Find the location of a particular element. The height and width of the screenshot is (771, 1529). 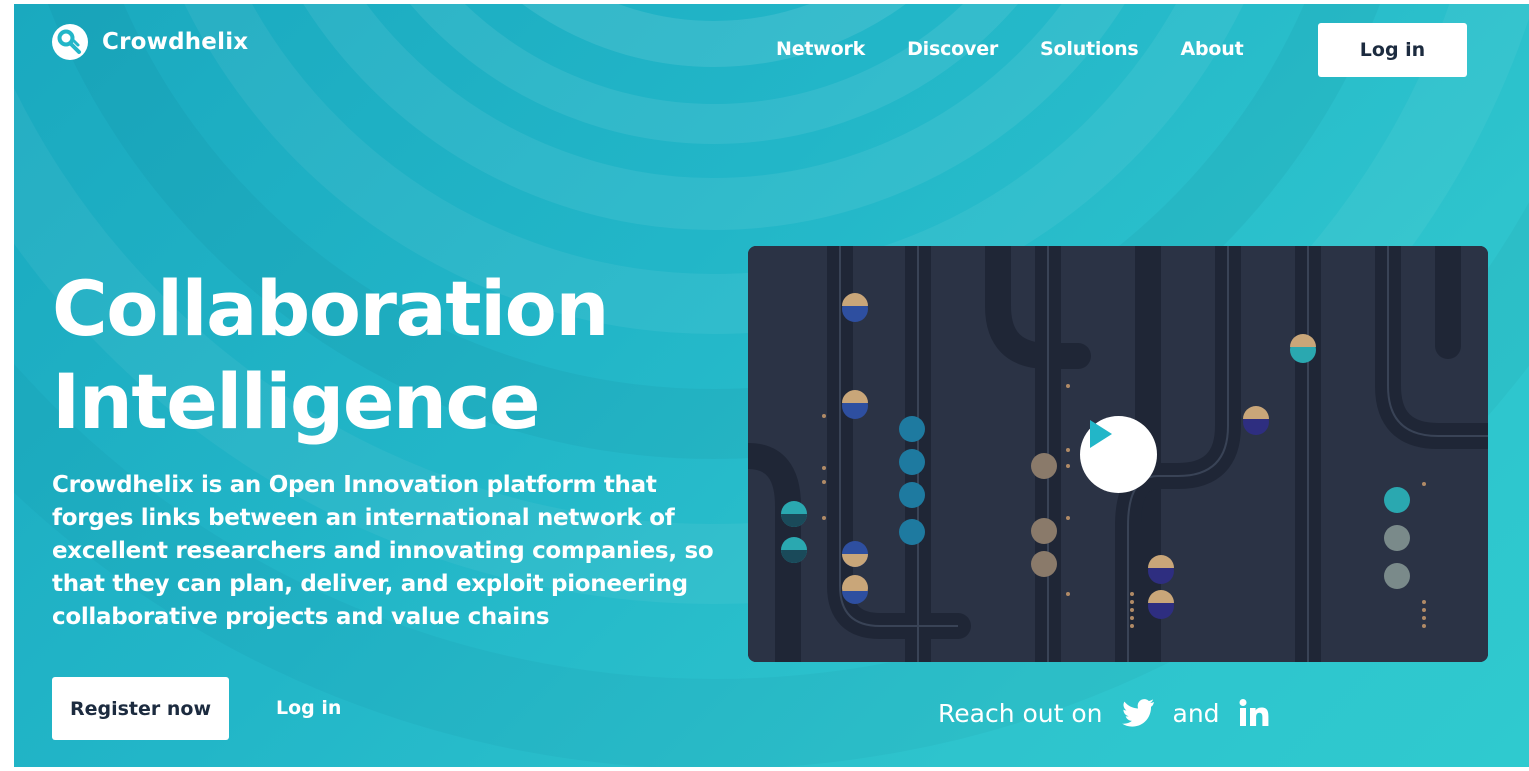

register-button: Register now is located at coordinates (140, 708).